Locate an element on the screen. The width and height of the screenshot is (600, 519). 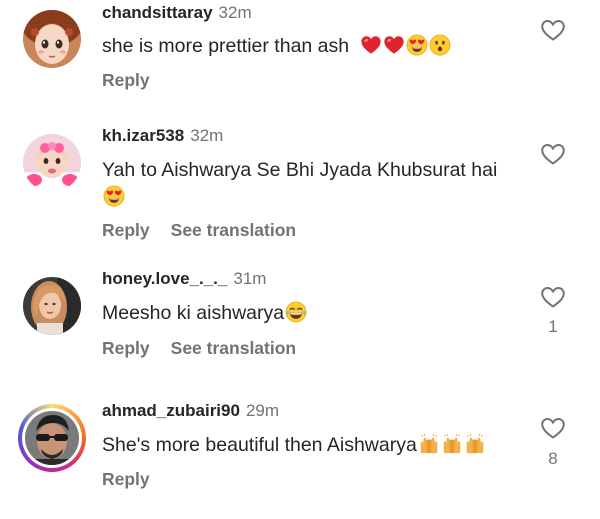
comment-text: she is more prettier than ash is located at coordinates (312, 46).